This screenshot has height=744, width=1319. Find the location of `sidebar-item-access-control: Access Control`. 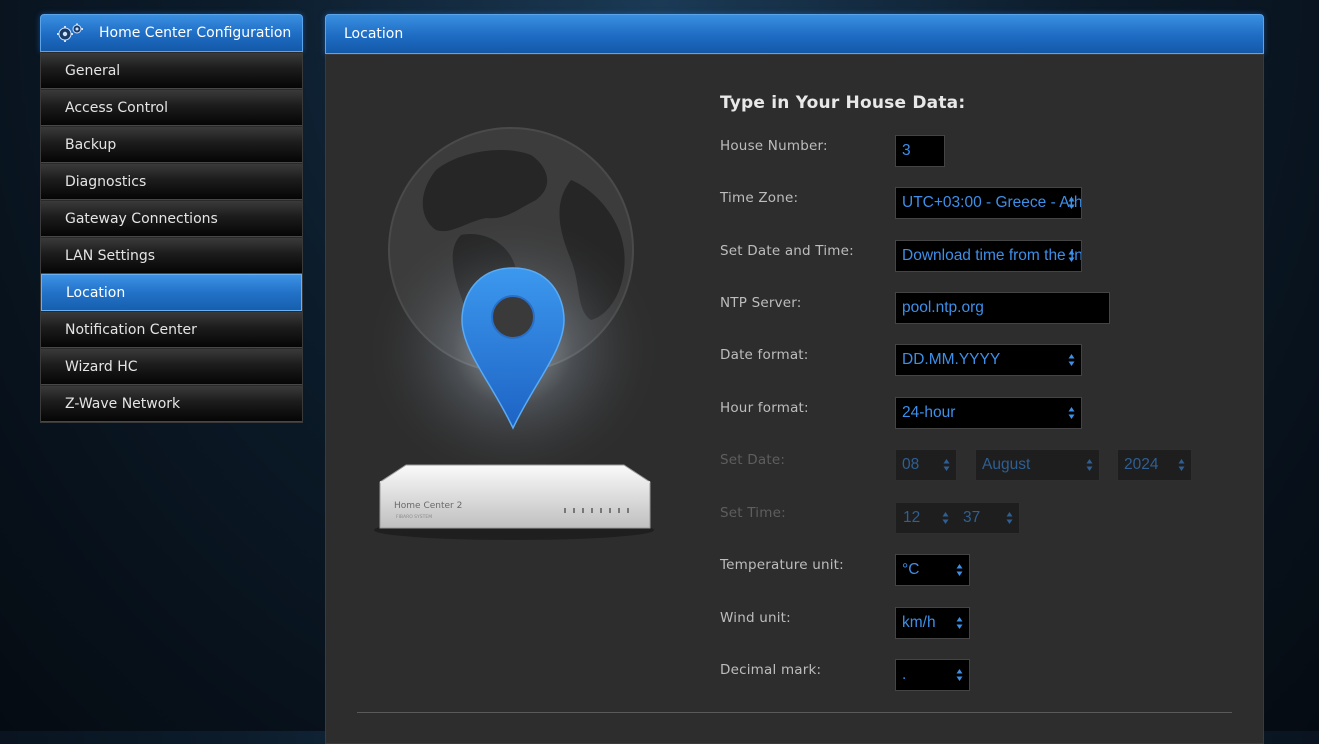

sidebar-item-access-control: Access Control is located at coordinates (171, 107).